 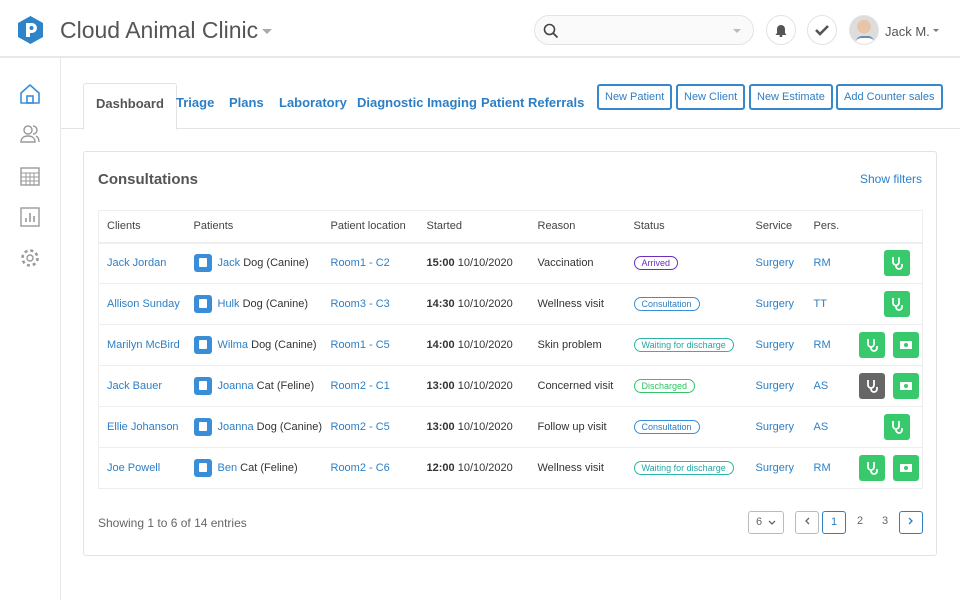 What do you see at coordinates (360, 468) in the screenshot?
I see `location-link: Room2 - C6` at bounding box center [360, 468].